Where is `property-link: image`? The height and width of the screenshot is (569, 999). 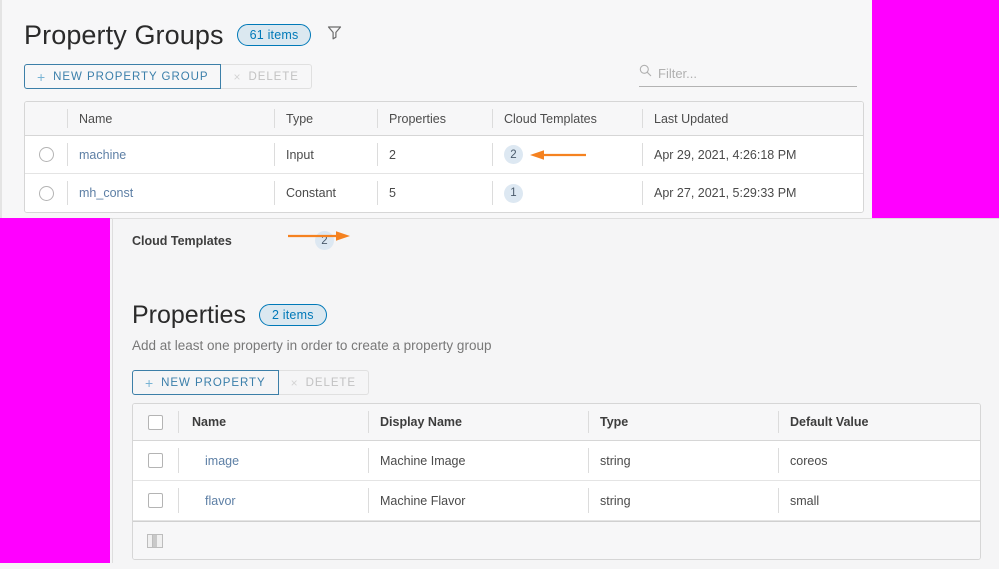
property-link: image is located at coordinates (222, 461).